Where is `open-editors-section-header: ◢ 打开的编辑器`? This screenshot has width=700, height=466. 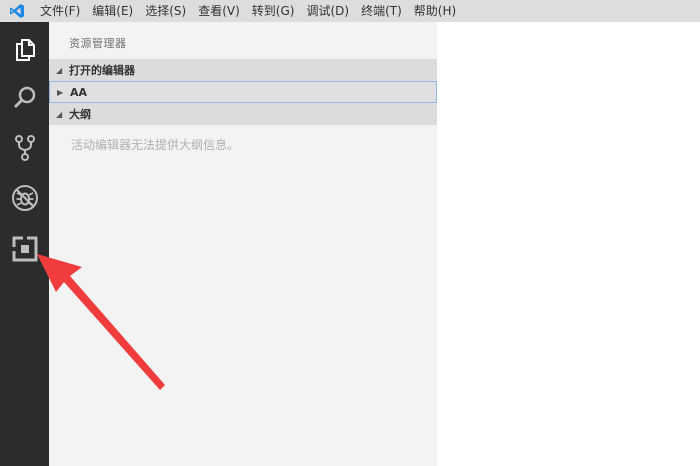
open-editors-section-header: ◢ 打开的编辑器 is located at coordinates (243, 70).